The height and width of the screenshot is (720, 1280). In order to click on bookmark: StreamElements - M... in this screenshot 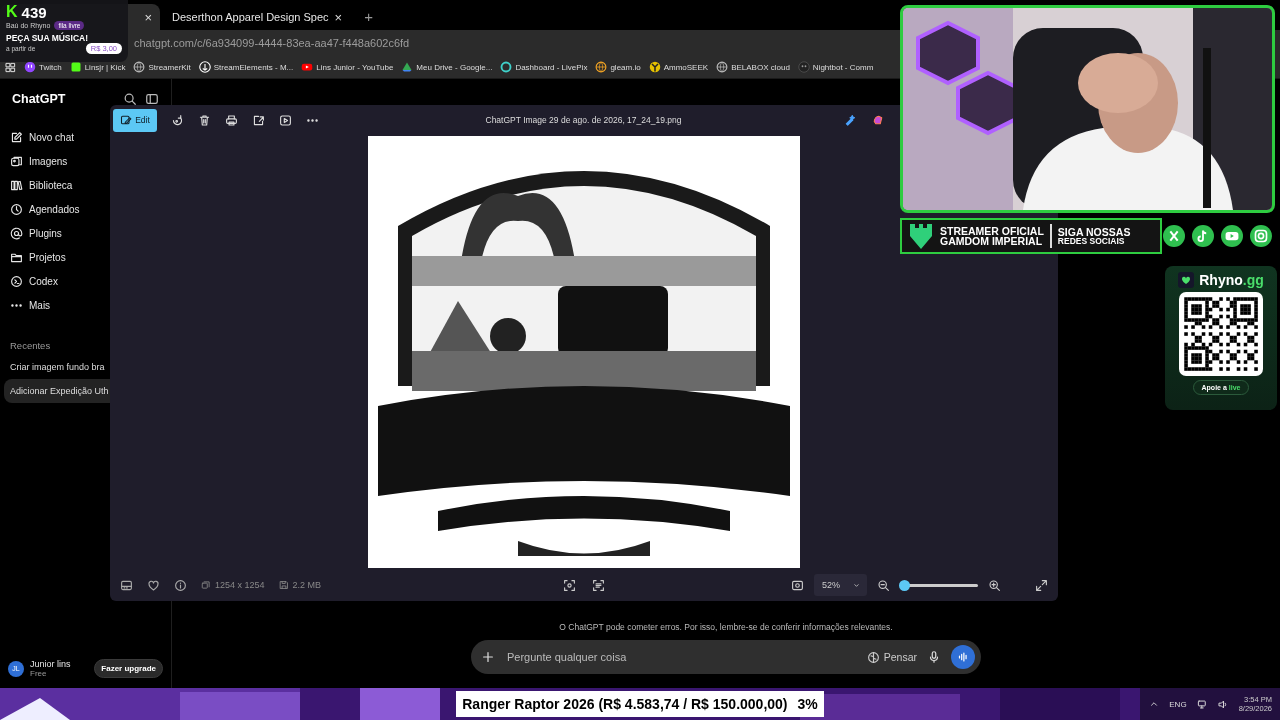, I will do `click(246, 67)`.